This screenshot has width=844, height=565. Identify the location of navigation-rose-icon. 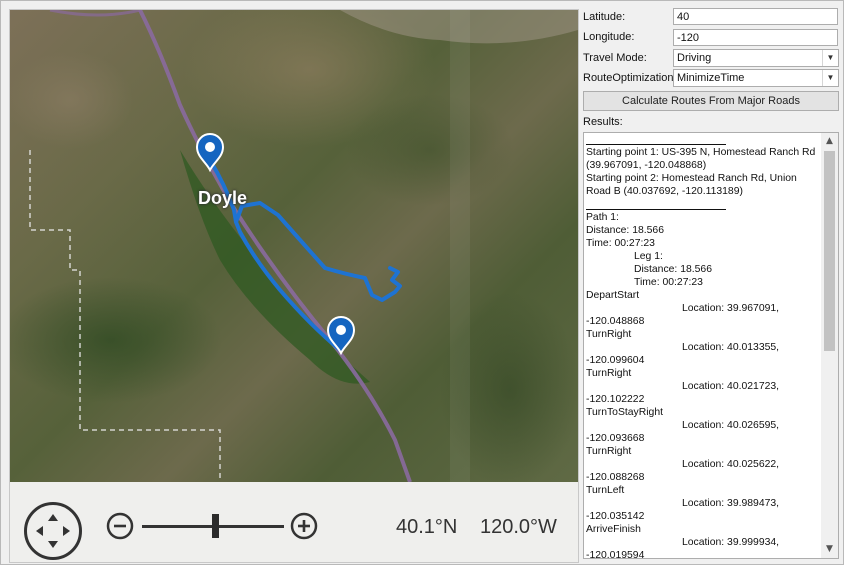
(53, 531).